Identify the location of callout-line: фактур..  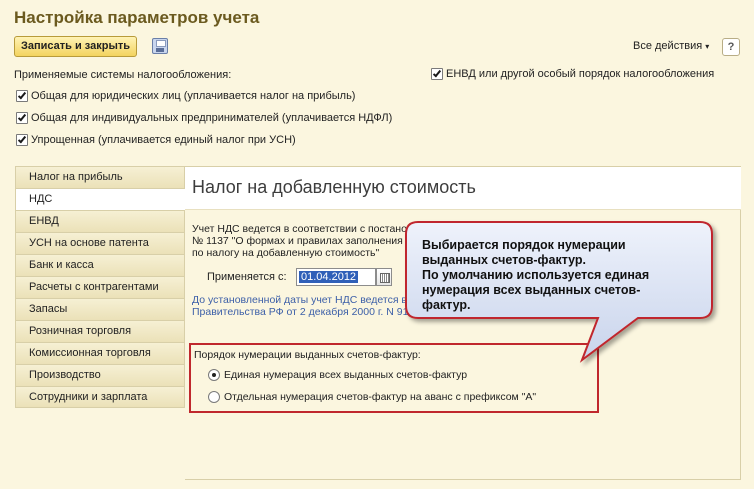
(446, 305).